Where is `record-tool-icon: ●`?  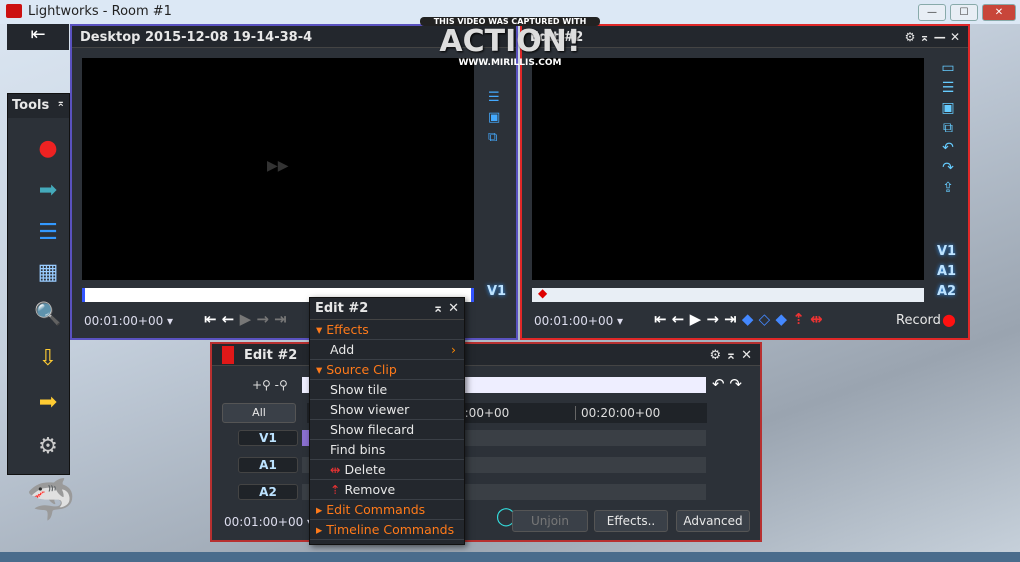 record-tool-icon: ● is located at coordinates (48, 150).